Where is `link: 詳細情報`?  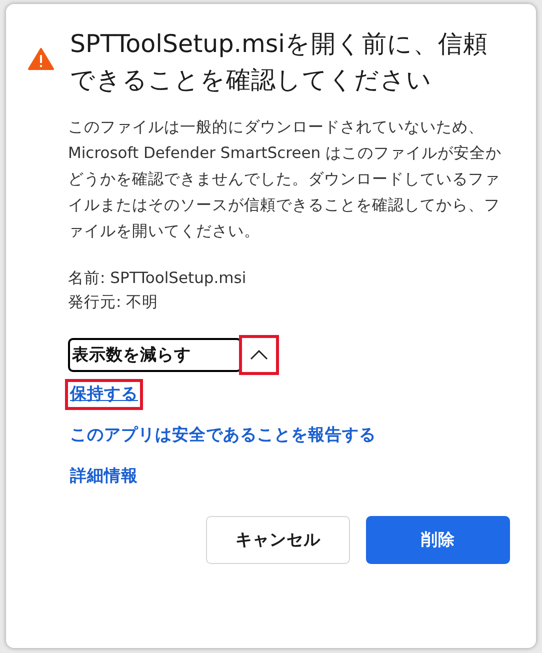 link: 詳細情報 is located at coordinates (104, 476).